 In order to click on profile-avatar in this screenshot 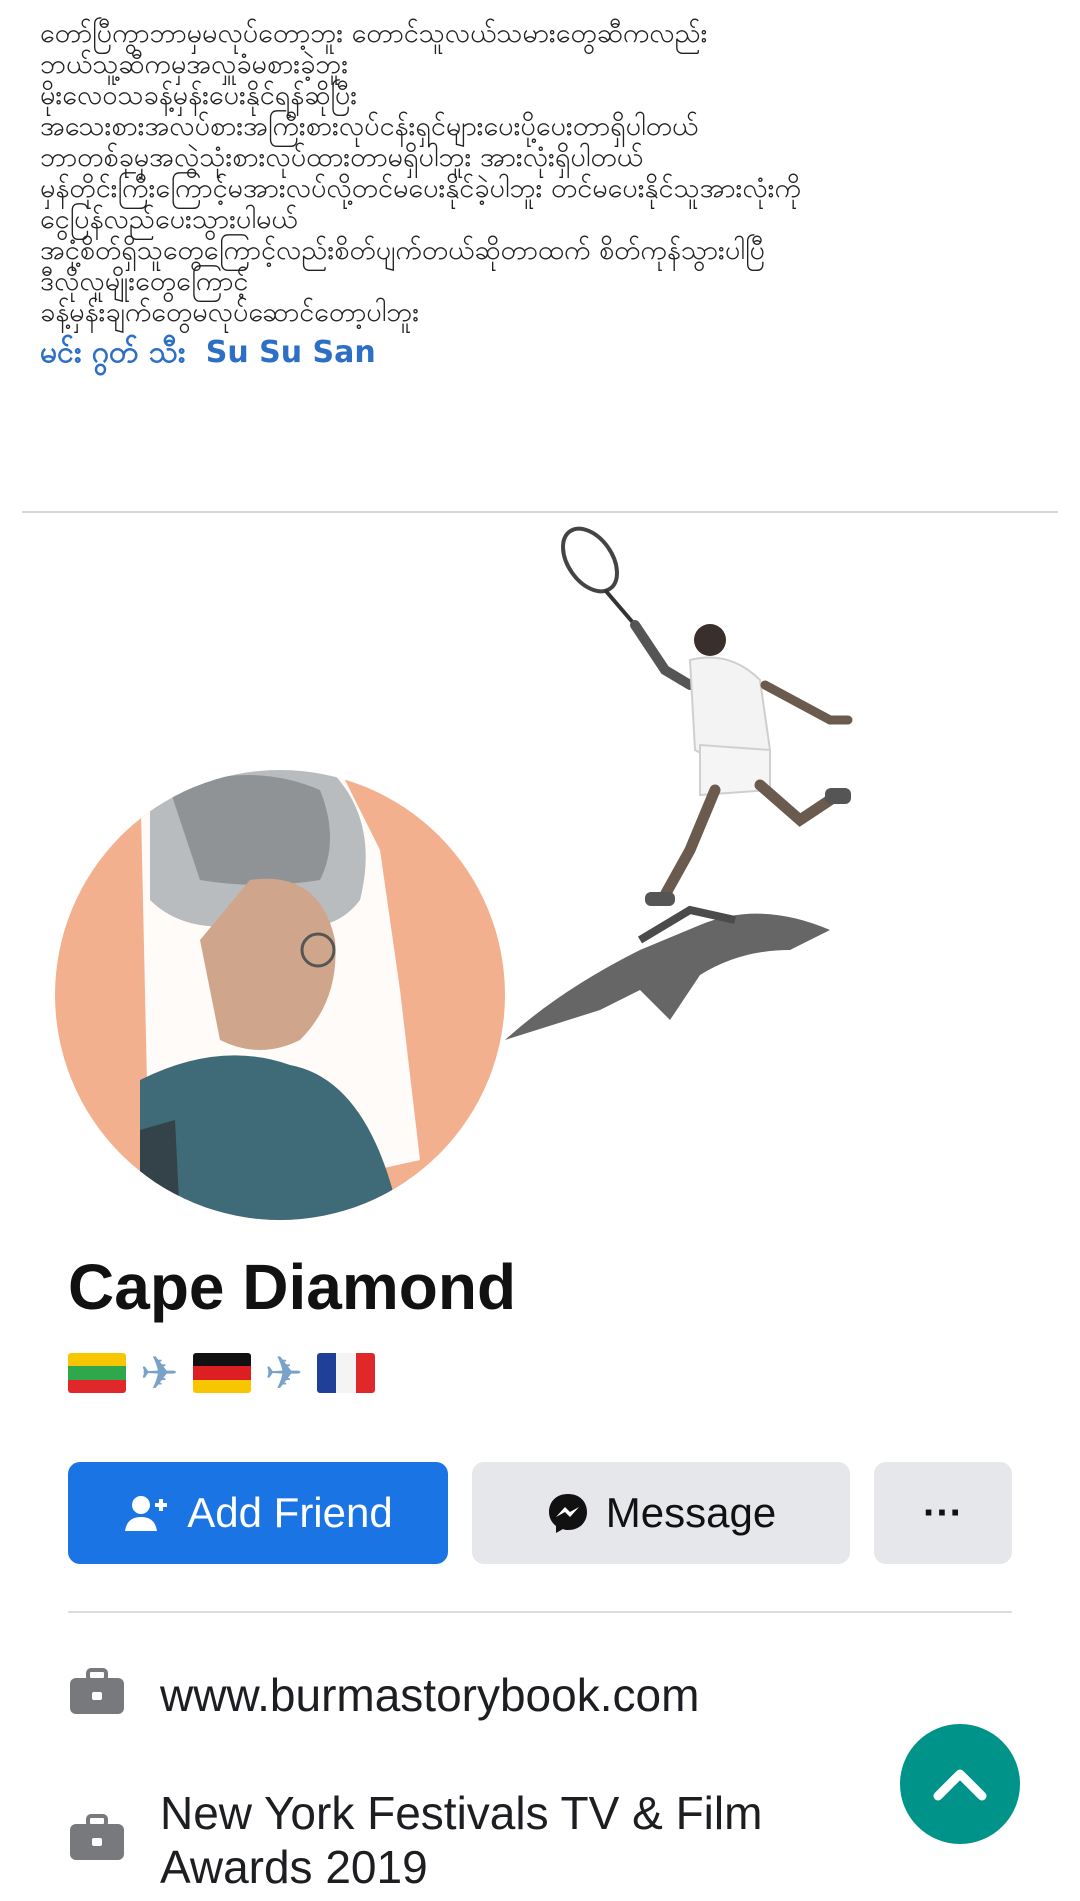, I will do `click(280, 985)`.